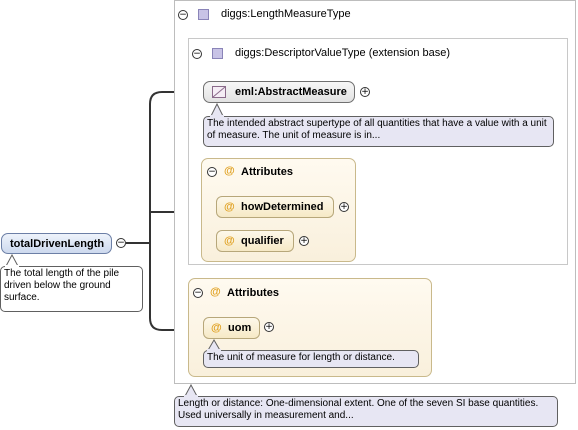 Image resolution: width=578 pixels, height=430 pixels. I want to click on attribute-qualifier: @ qualifier, so click(255, 241).